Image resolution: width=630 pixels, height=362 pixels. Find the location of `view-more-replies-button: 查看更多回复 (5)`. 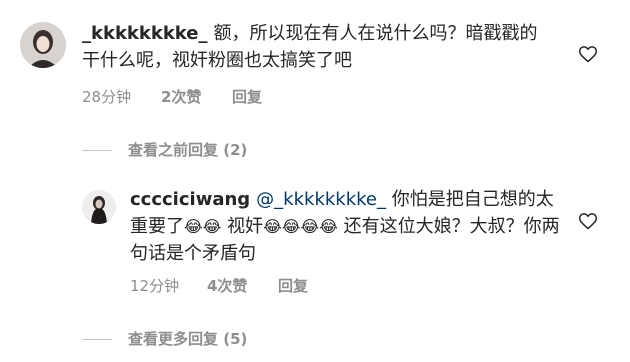

view-more-replies-button: 查看更多回复 (5) is located at coordinates (164, 338).